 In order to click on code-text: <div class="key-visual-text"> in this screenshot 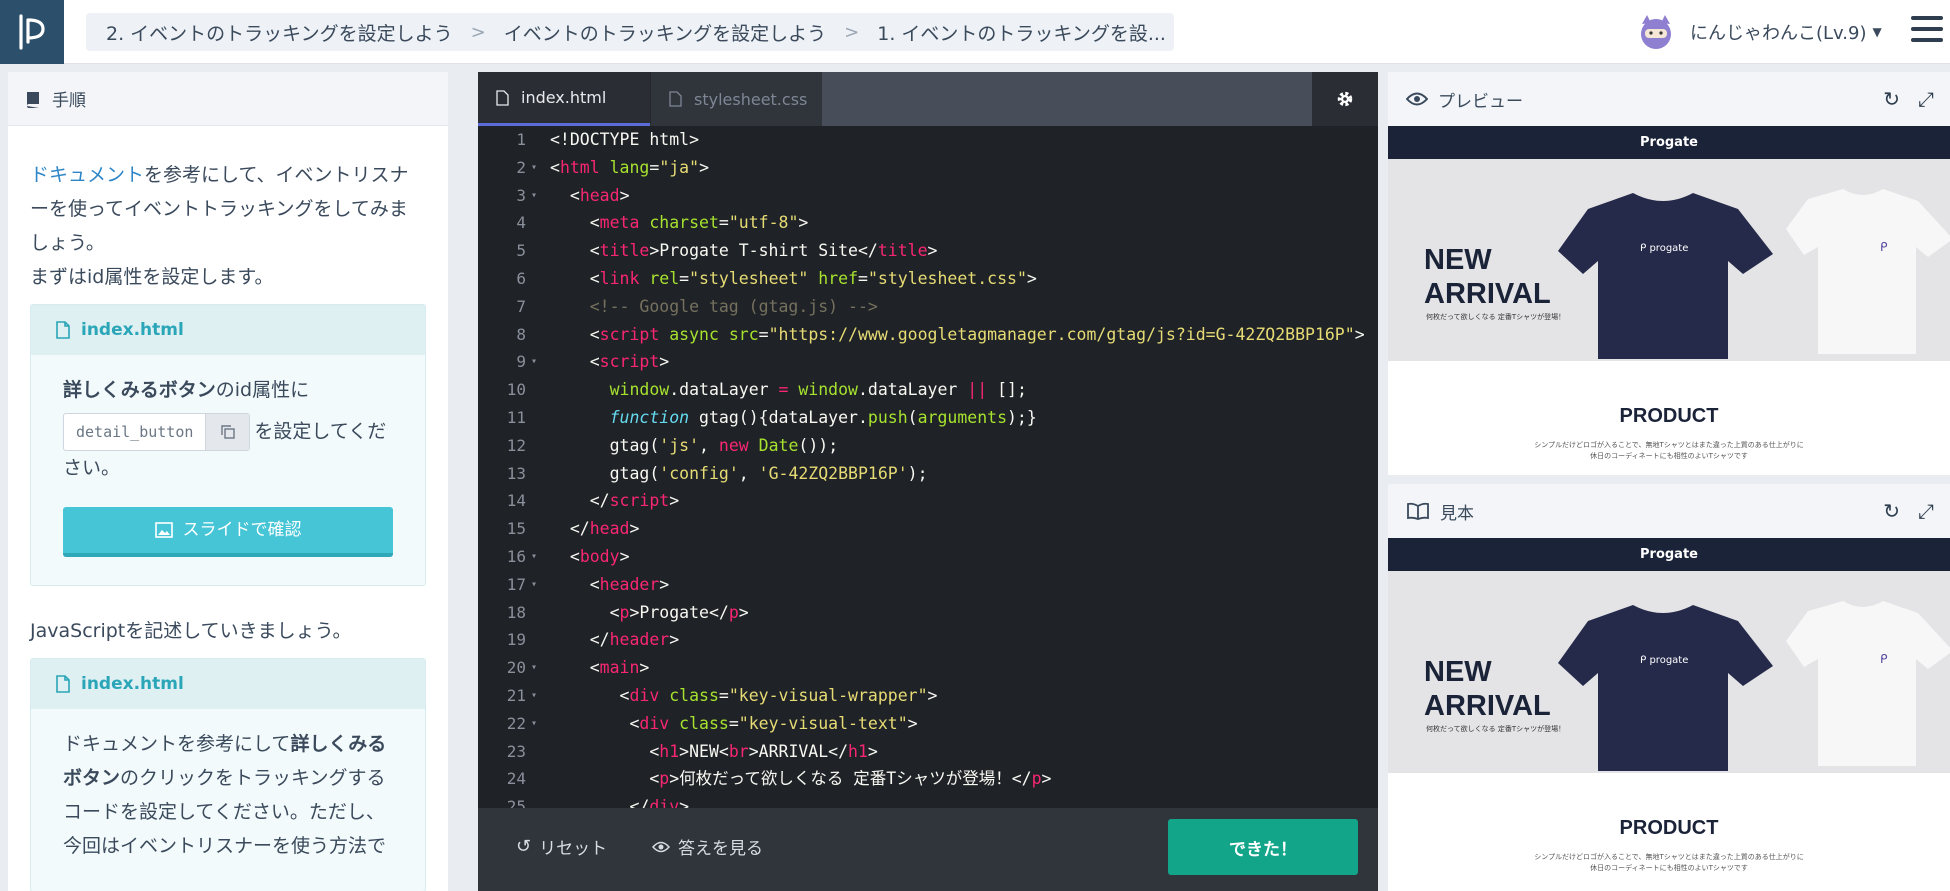, I will do `click(734, 723)`.